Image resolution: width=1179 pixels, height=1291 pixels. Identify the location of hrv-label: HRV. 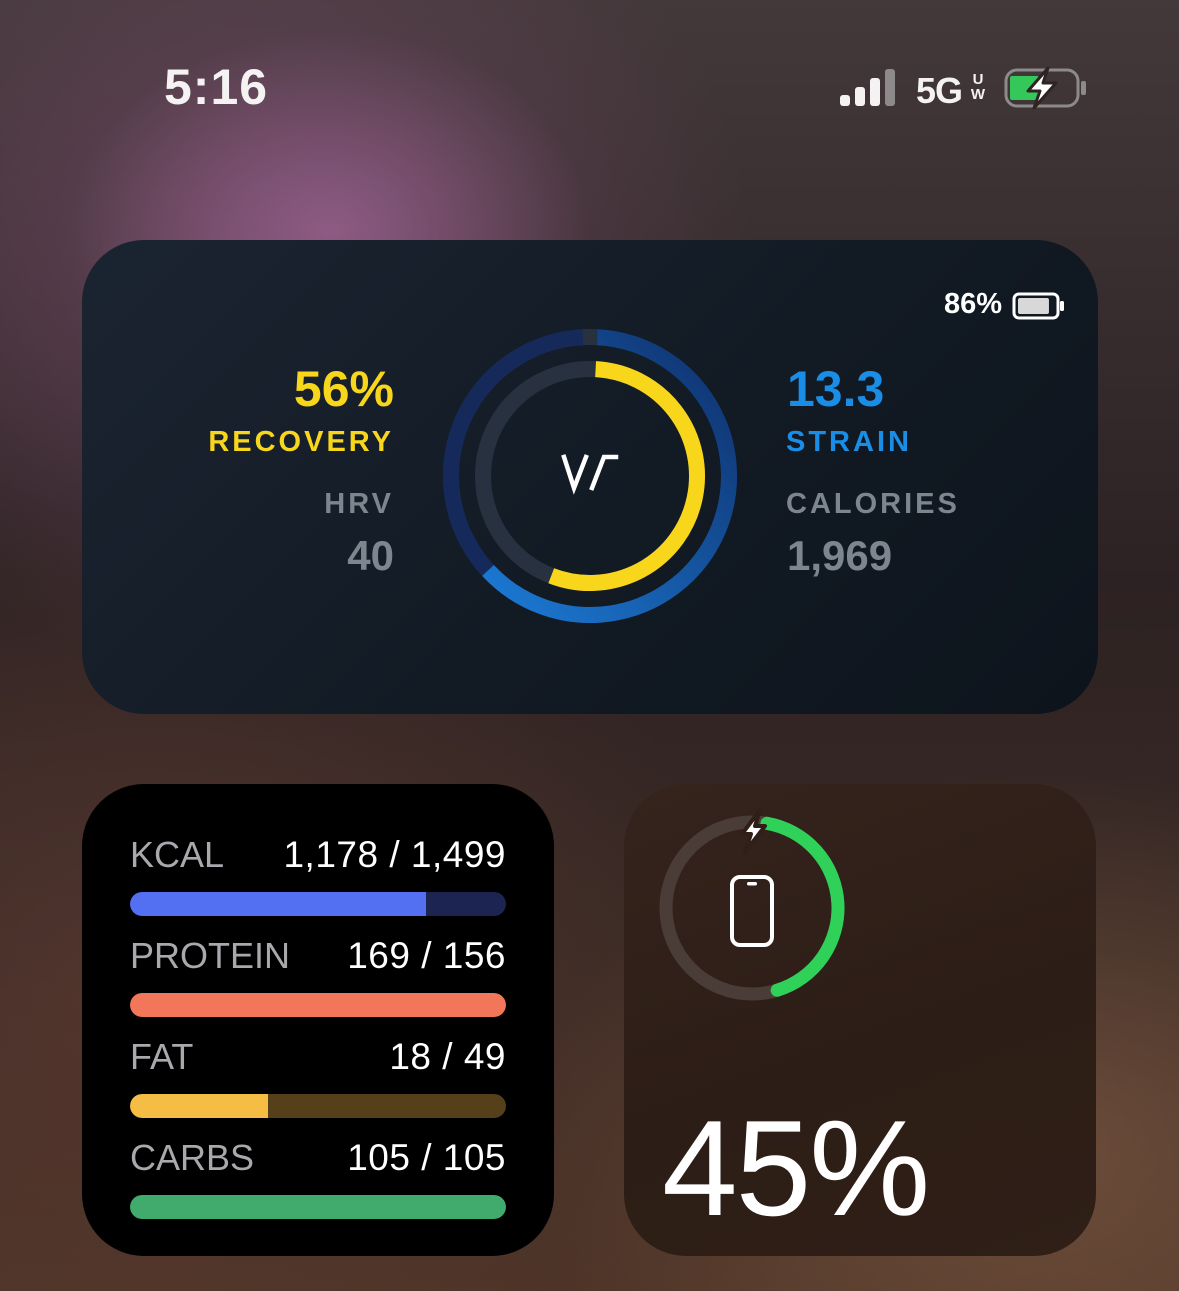
(359, 504).